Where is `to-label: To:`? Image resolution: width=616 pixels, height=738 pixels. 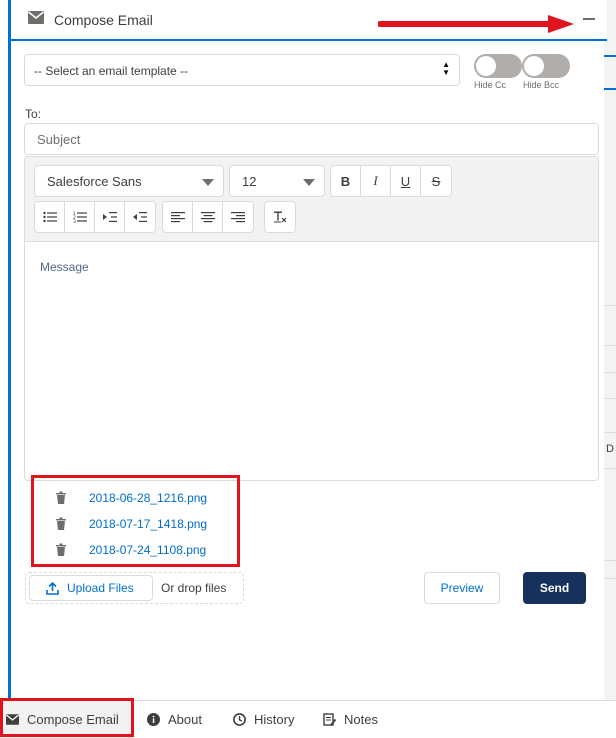 to-label: To: is located at coordinates (33, 114).